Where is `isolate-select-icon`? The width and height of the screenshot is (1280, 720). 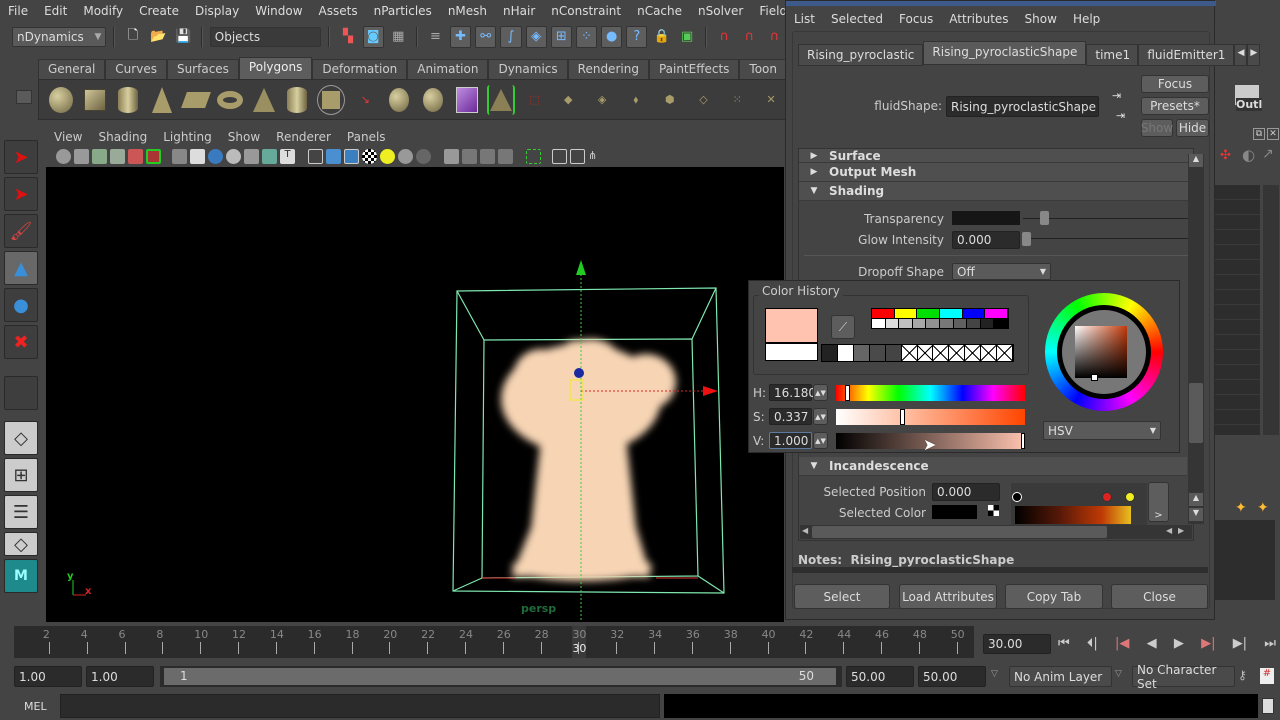
isolate-select-icon is located at coordinates (533, 156).